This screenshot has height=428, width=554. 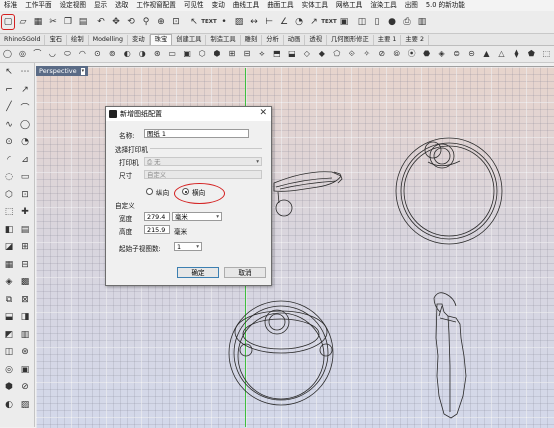 What do you see at coordinates (202, 54) in the screenshot?
I see `jewelry-tool-button-13: ⬡` at bounding box center [202, 54].